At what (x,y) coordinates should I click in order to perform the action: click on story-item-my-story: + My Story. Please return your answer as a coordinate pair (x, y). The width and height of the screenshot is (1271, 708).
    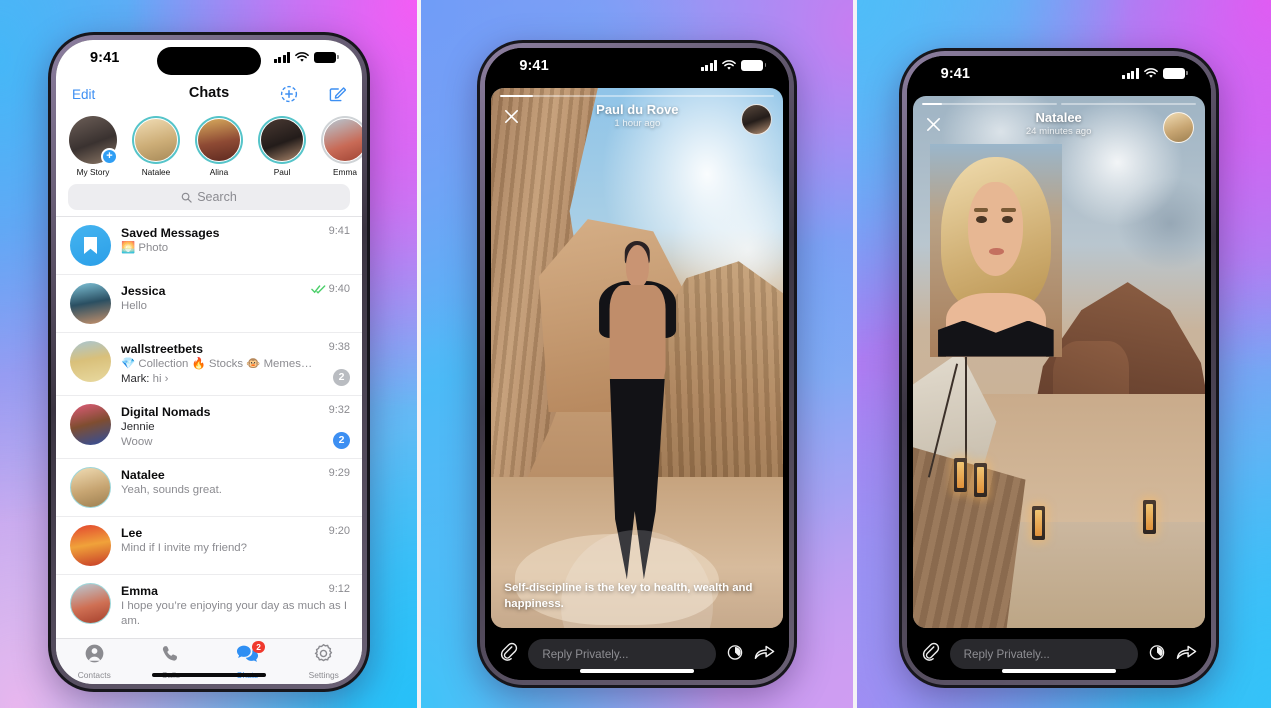
    Looking at the image, I should click on (93, 150).